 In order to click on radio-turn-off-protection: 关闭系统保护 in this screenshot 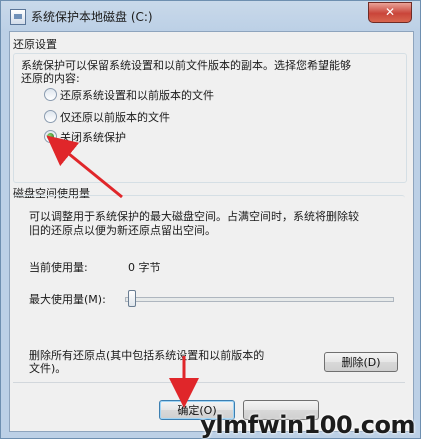, I will do `click(169, 137)`.